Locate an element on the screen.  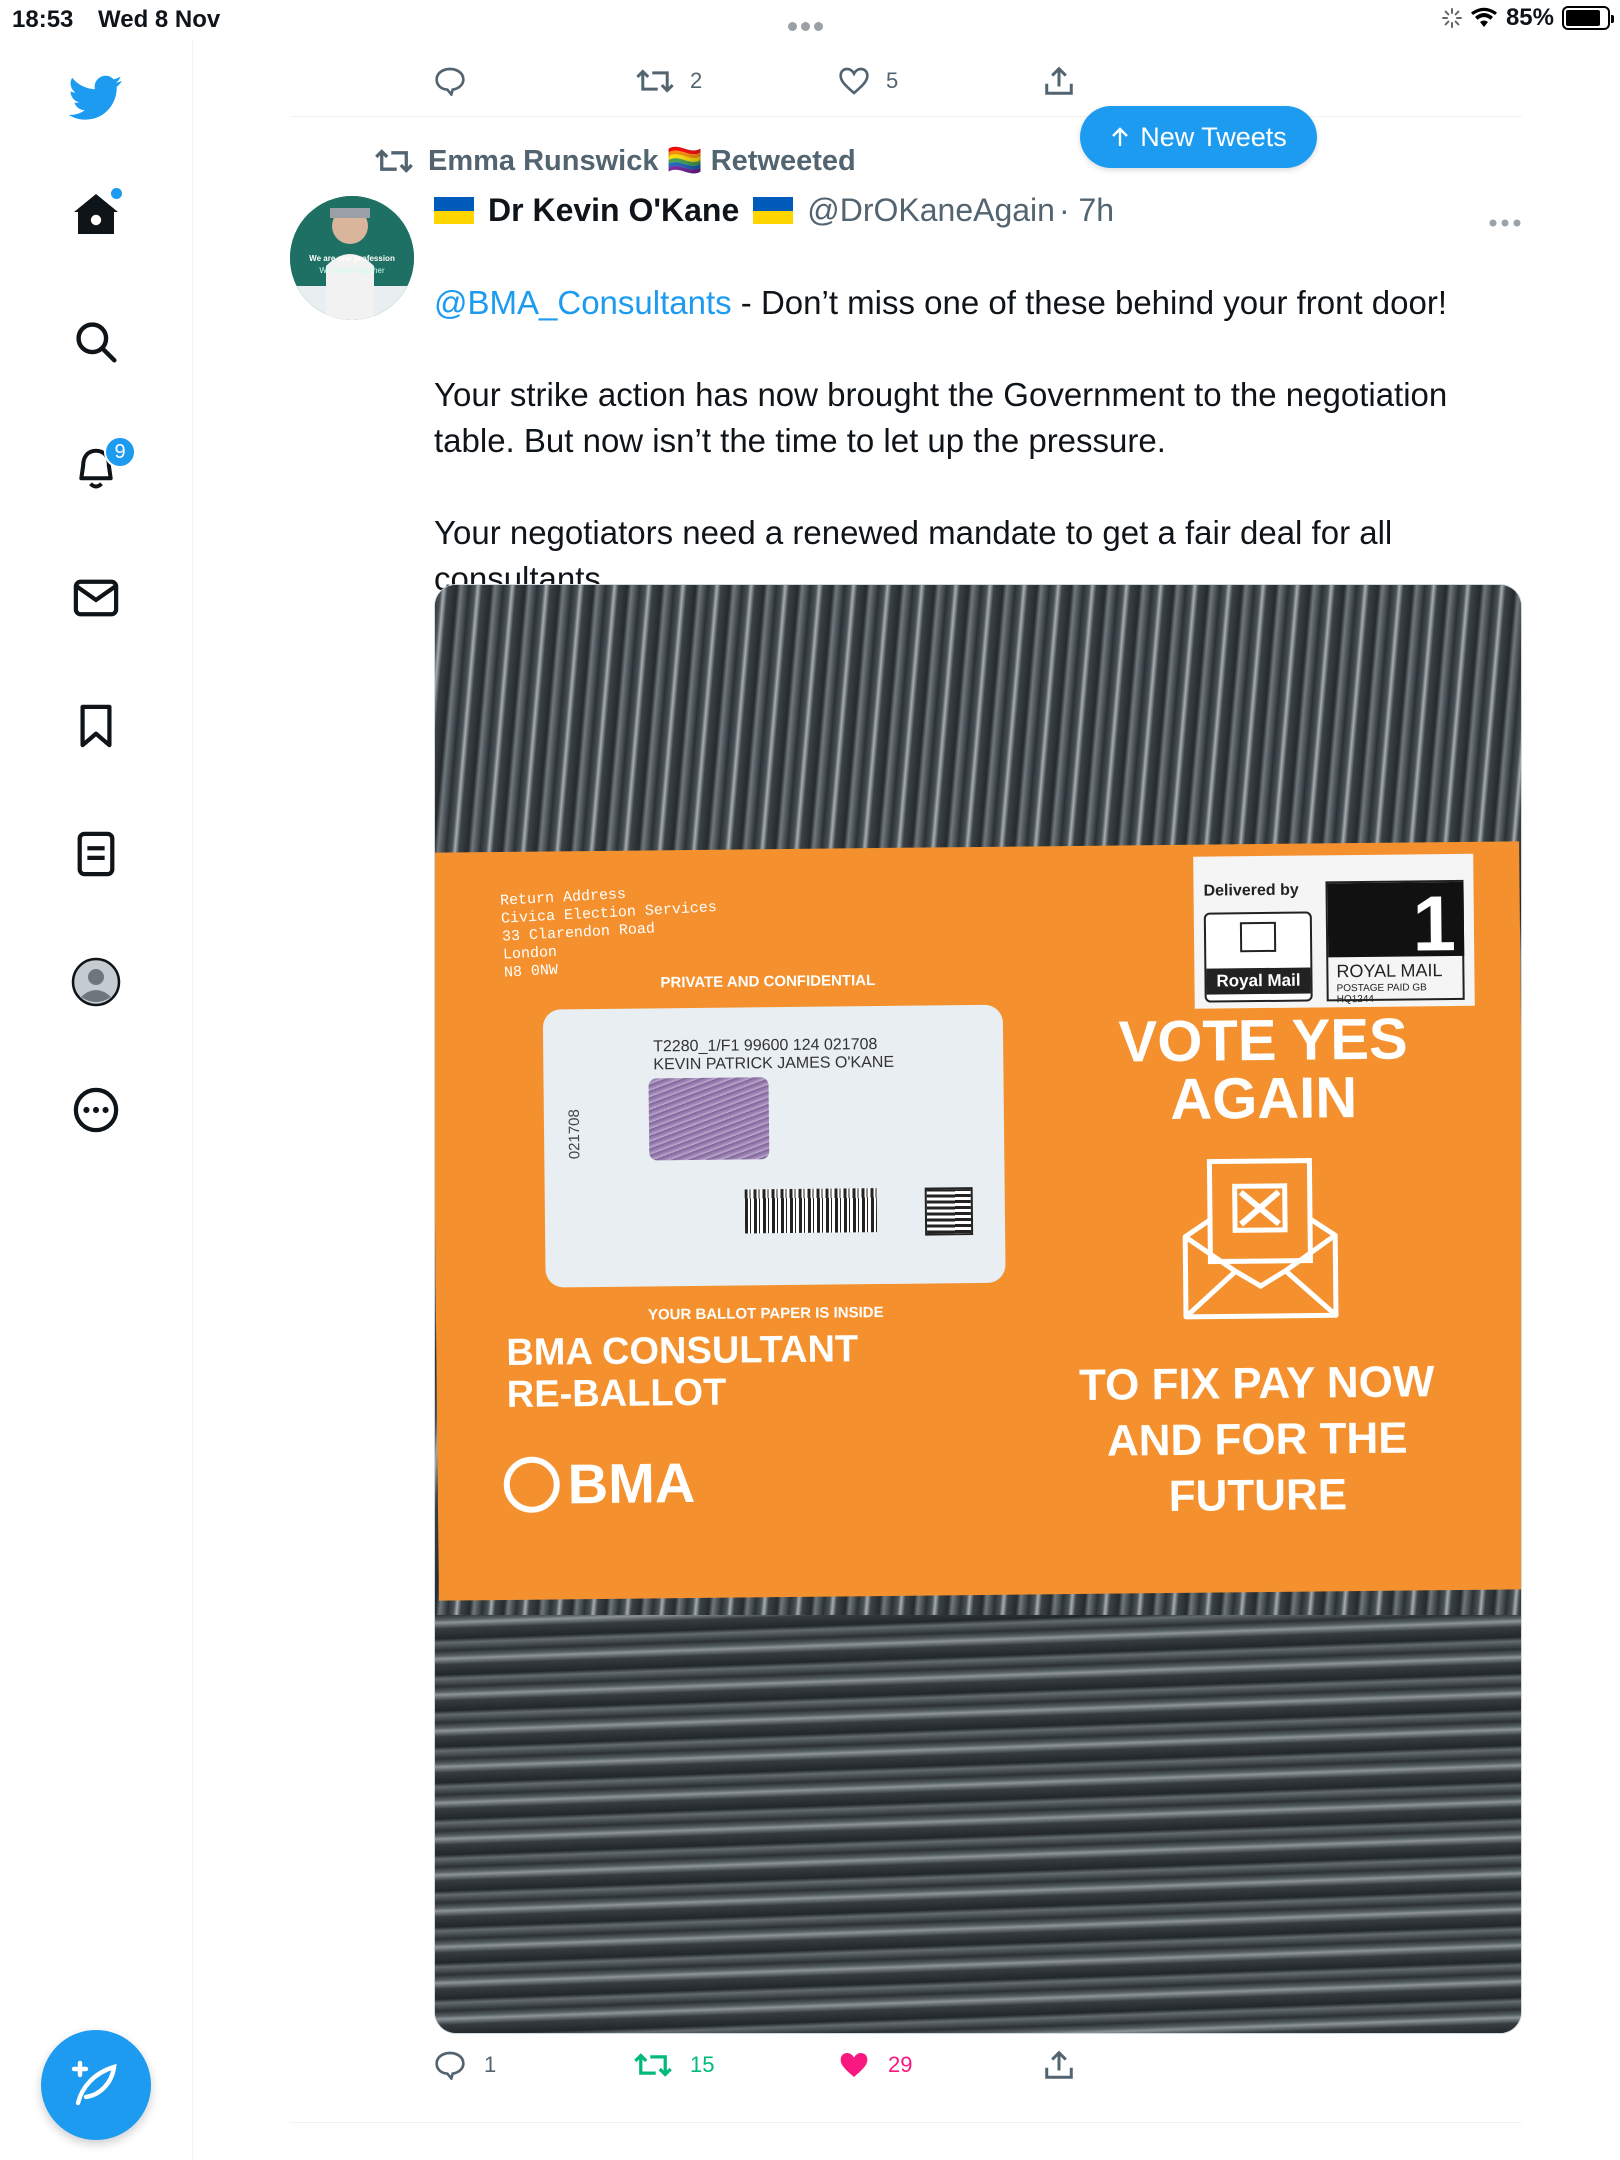
prev-tweet-actions: 2 5 is located at coordinates (906, 91).